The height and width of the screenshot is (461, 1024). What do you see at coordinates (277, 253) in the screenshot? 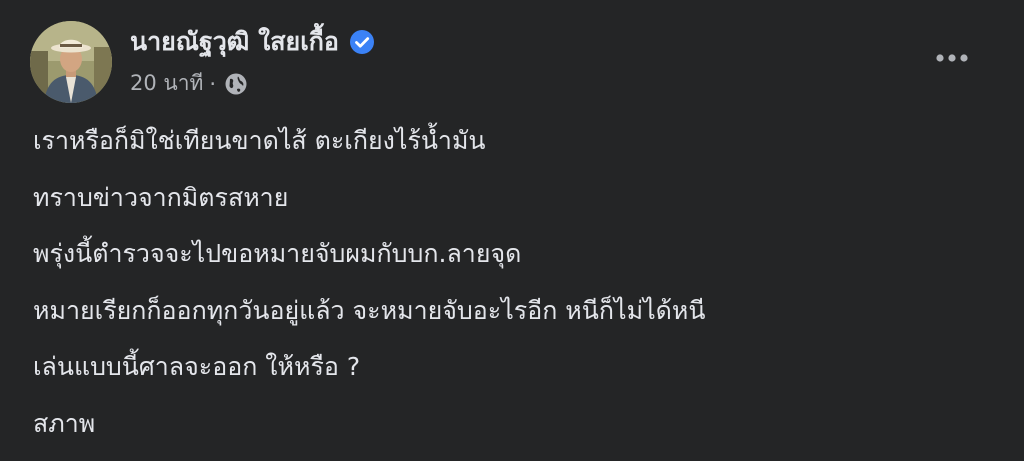
I see `post-text-line: พรุ่งนี้ตำรวจจะไปขอหมายจับผมกับบก.ลายจุด` at bounding box center [277, 253].